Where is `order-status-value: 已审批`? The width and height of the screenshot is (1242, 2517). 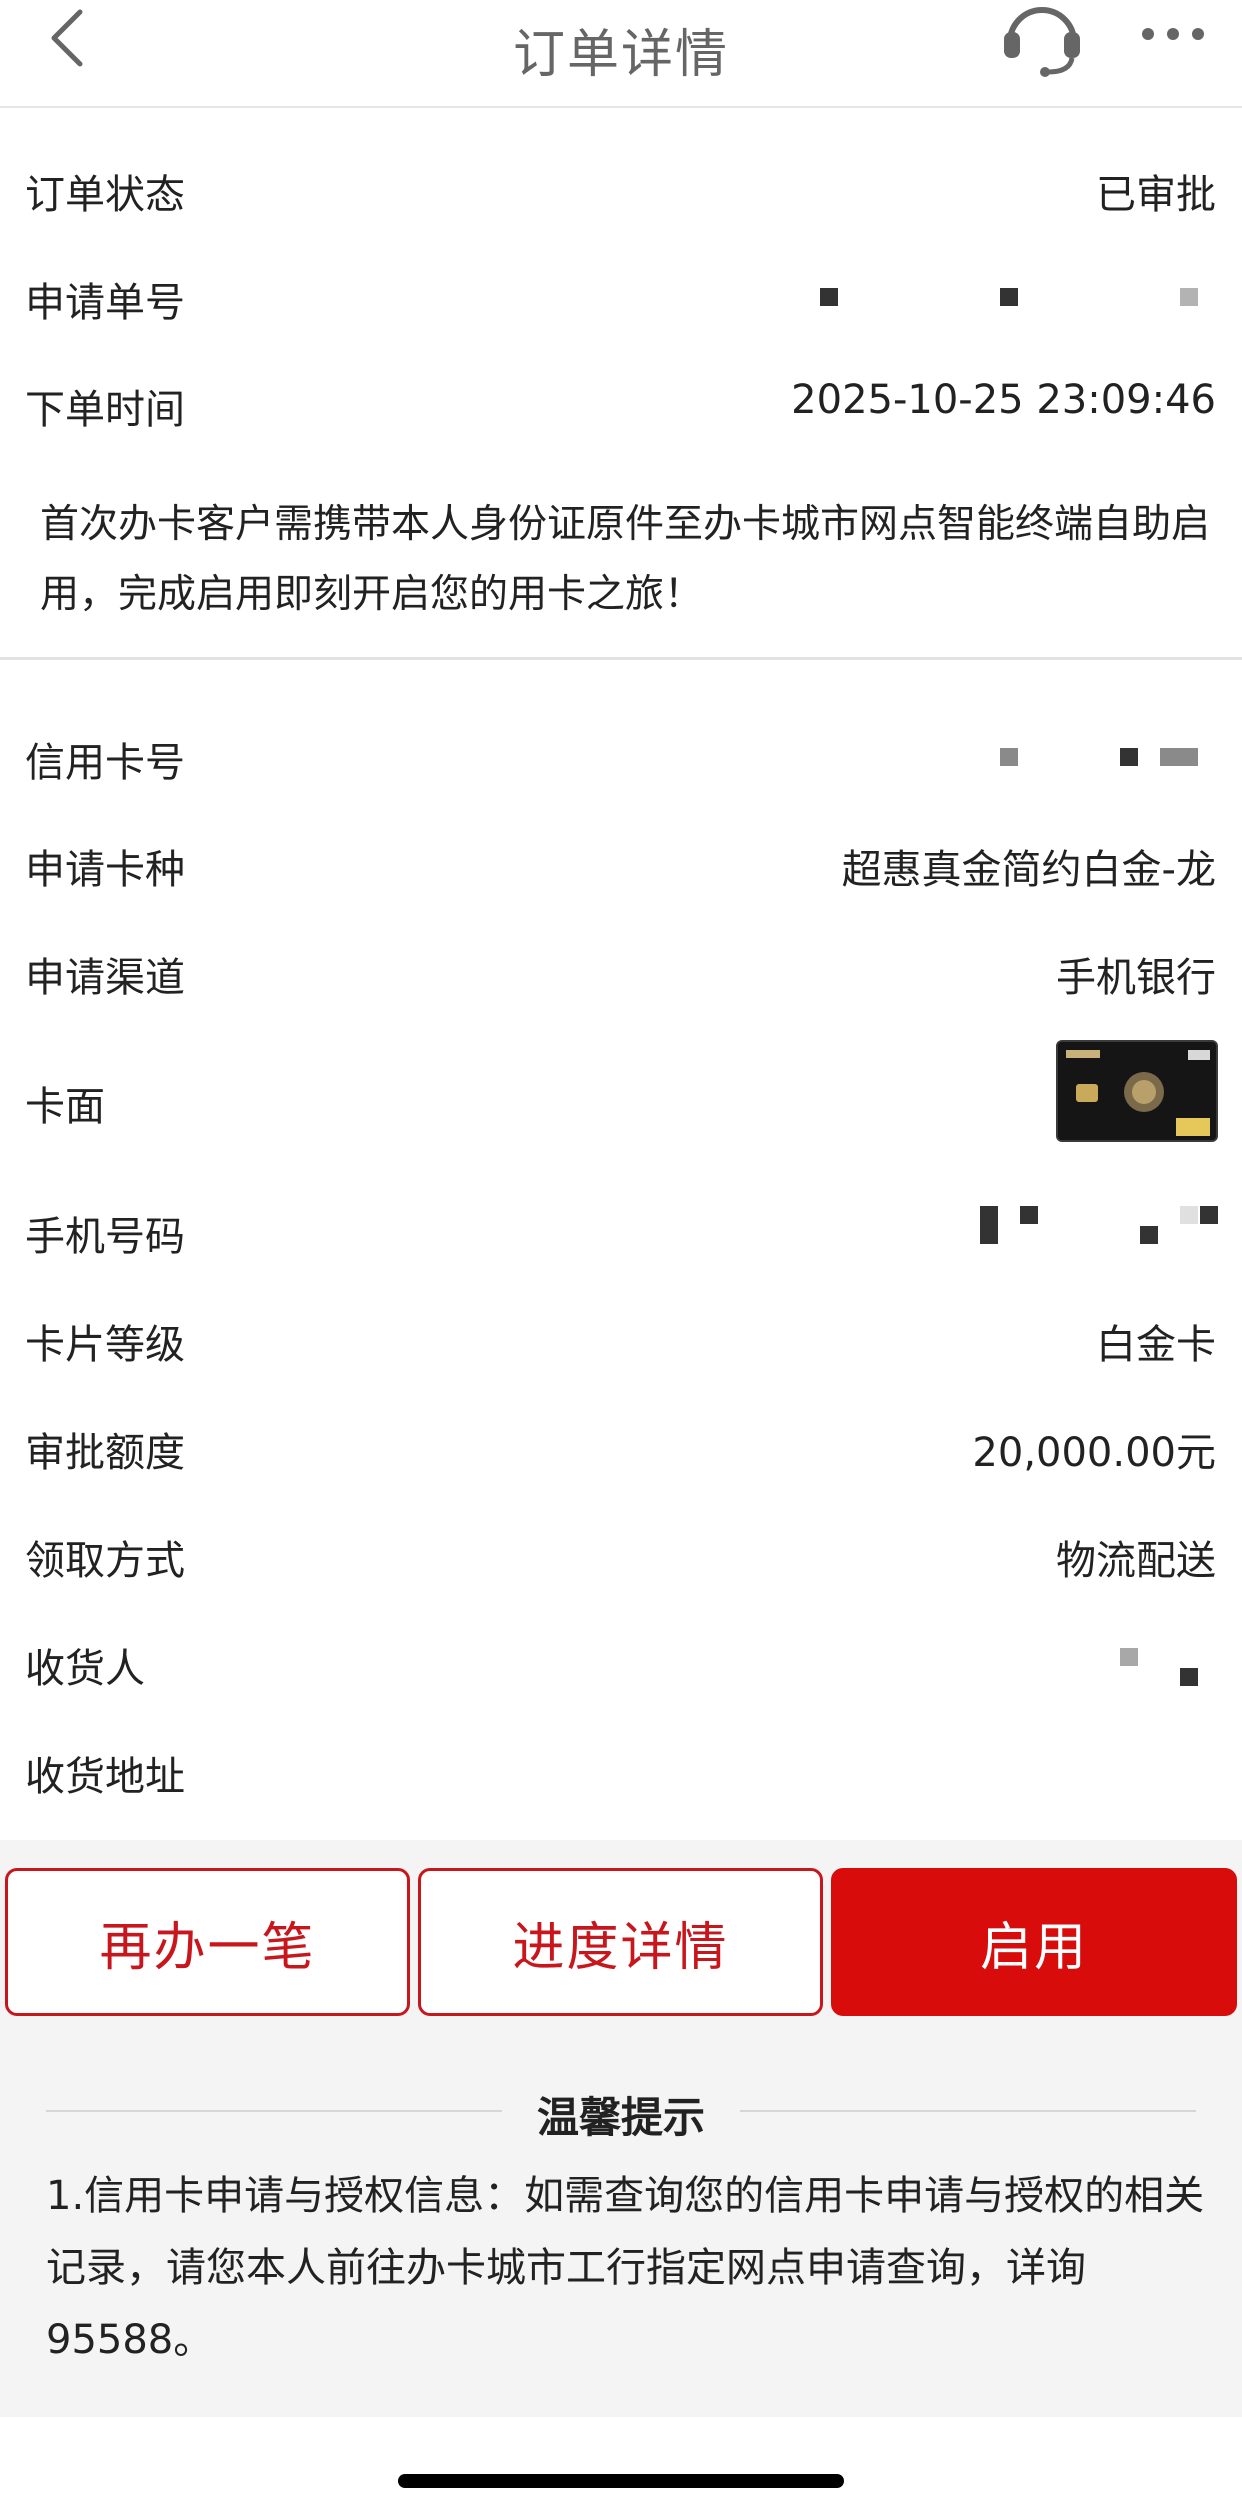
order-status-value: 已审批 is located at coordinates (1156, 195).